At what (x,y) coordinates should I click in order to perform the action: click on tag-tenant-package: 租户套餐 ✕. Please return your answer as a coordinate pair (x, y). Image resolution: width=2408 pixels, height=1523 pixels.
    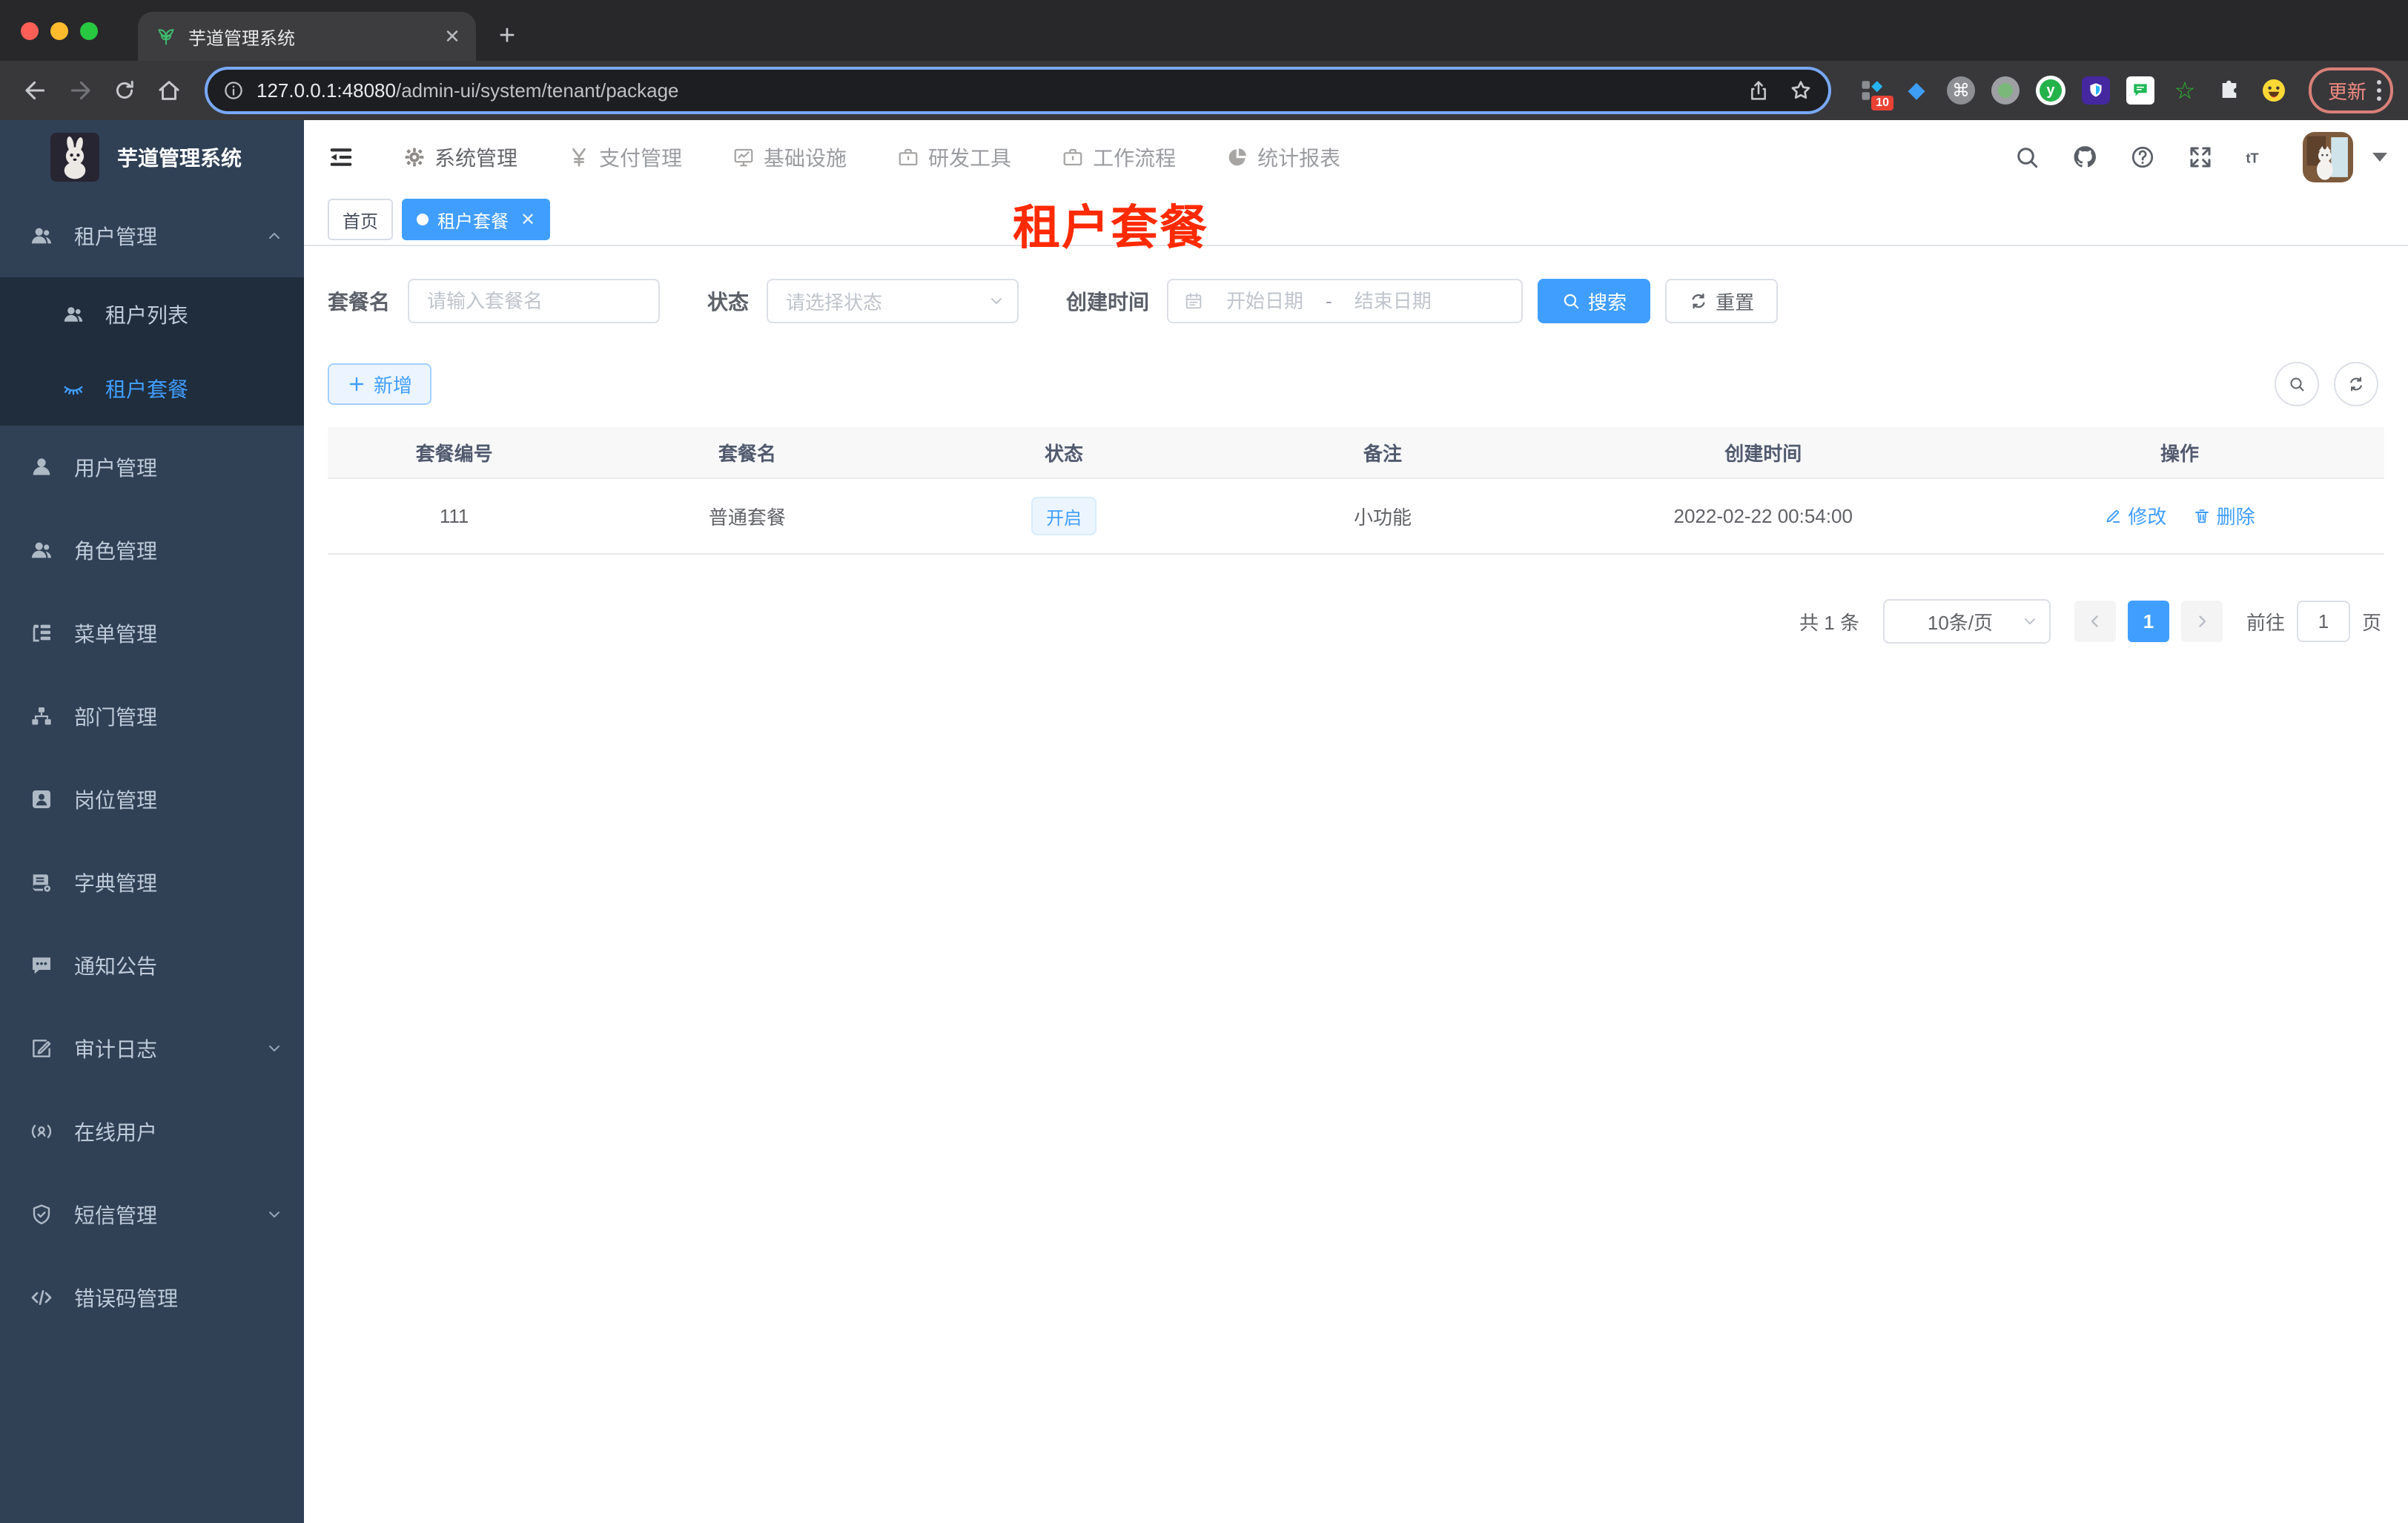
    Looking at the image, I should click on (476, 220).